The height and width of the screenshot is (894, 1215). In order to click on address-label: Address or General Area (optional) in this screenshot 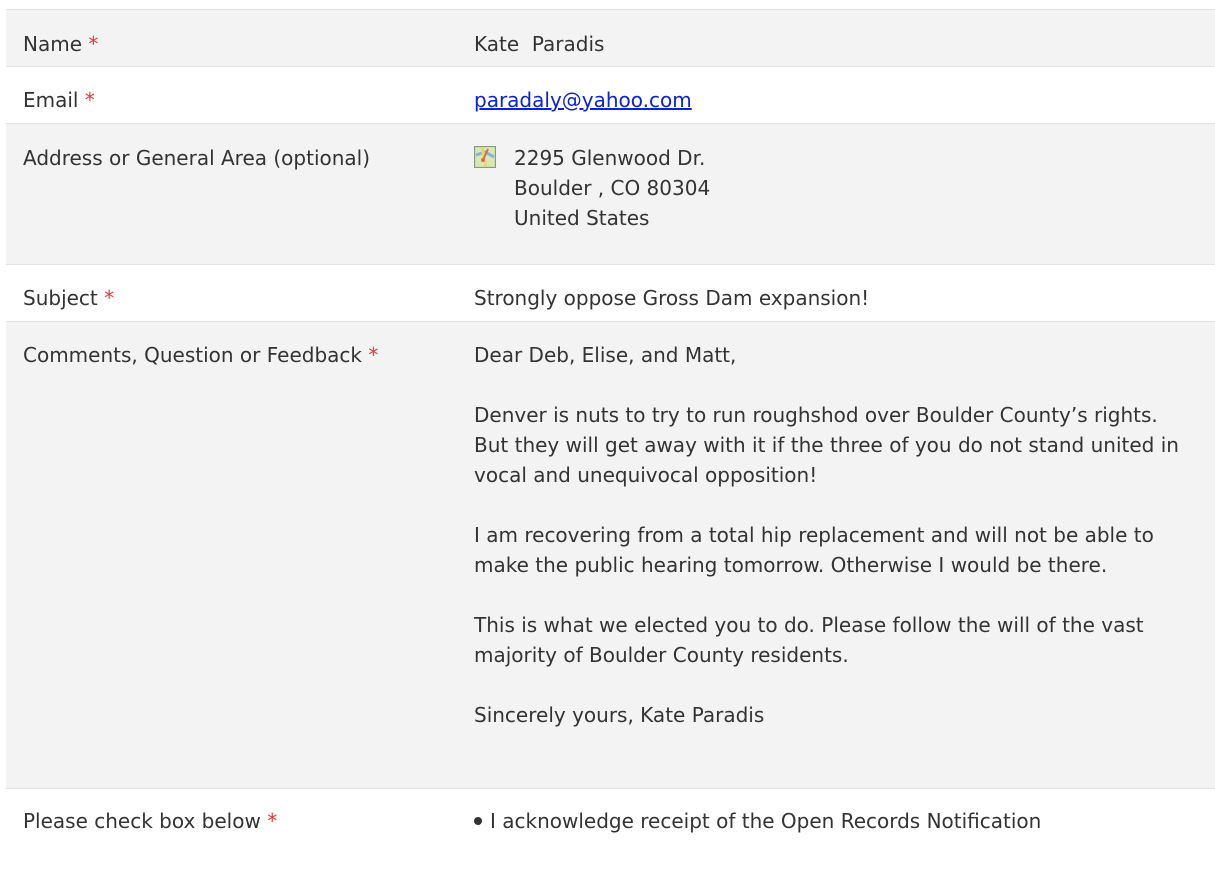, I will do `click(197, 158)`.